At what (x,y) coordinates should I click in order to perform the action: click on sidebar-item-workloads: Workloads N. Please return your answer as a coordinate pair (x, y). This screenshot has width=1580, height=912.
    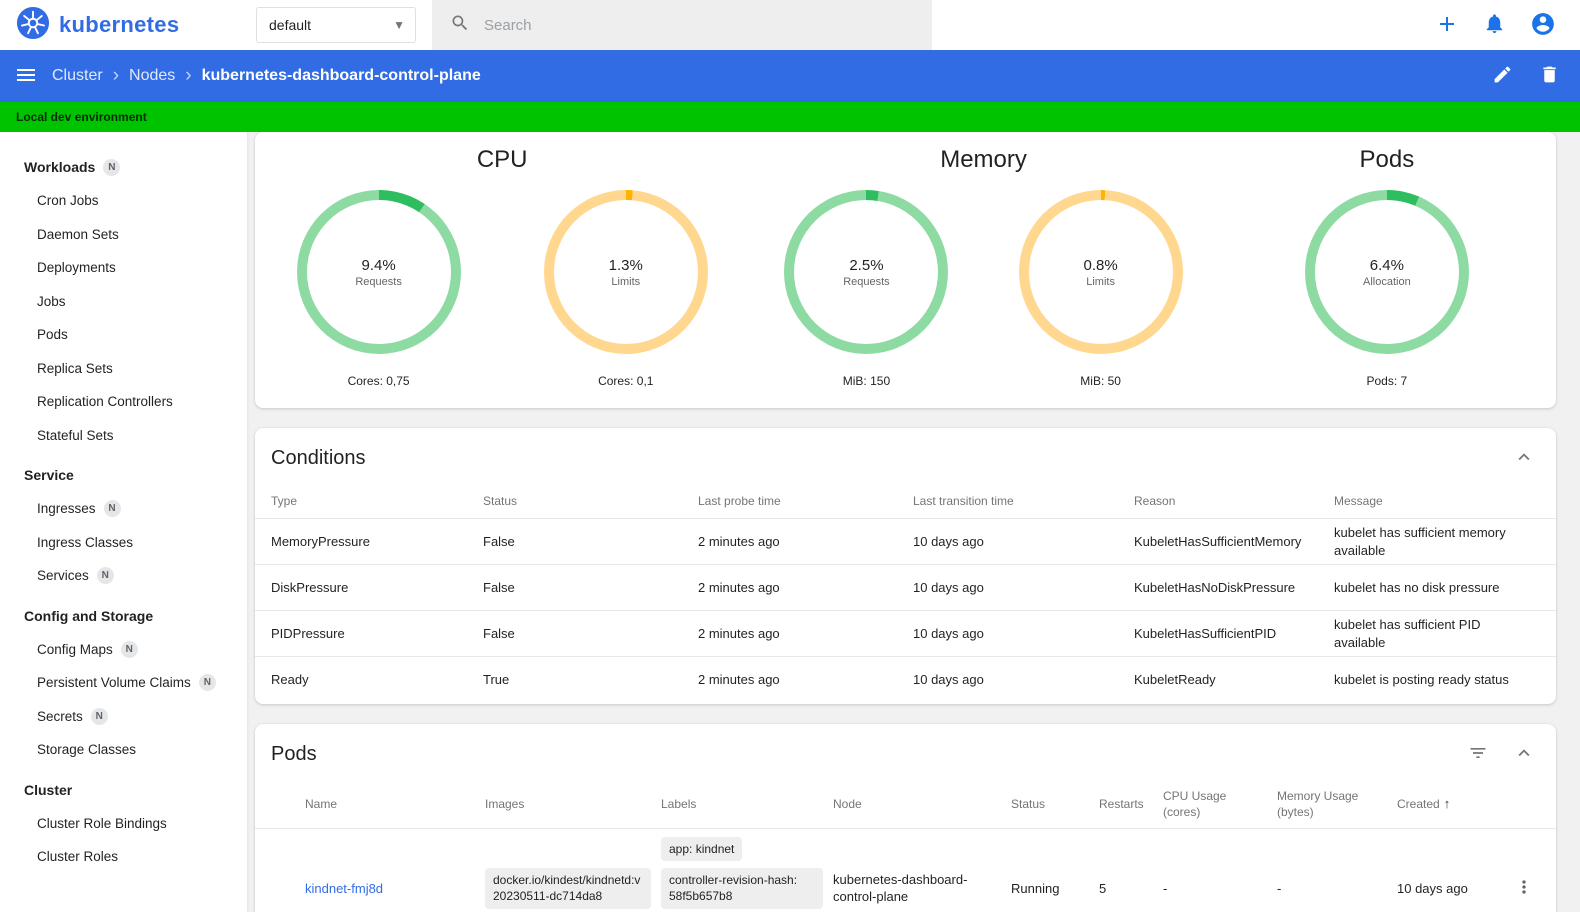
    Looking at the image, I should click on (123, 167).